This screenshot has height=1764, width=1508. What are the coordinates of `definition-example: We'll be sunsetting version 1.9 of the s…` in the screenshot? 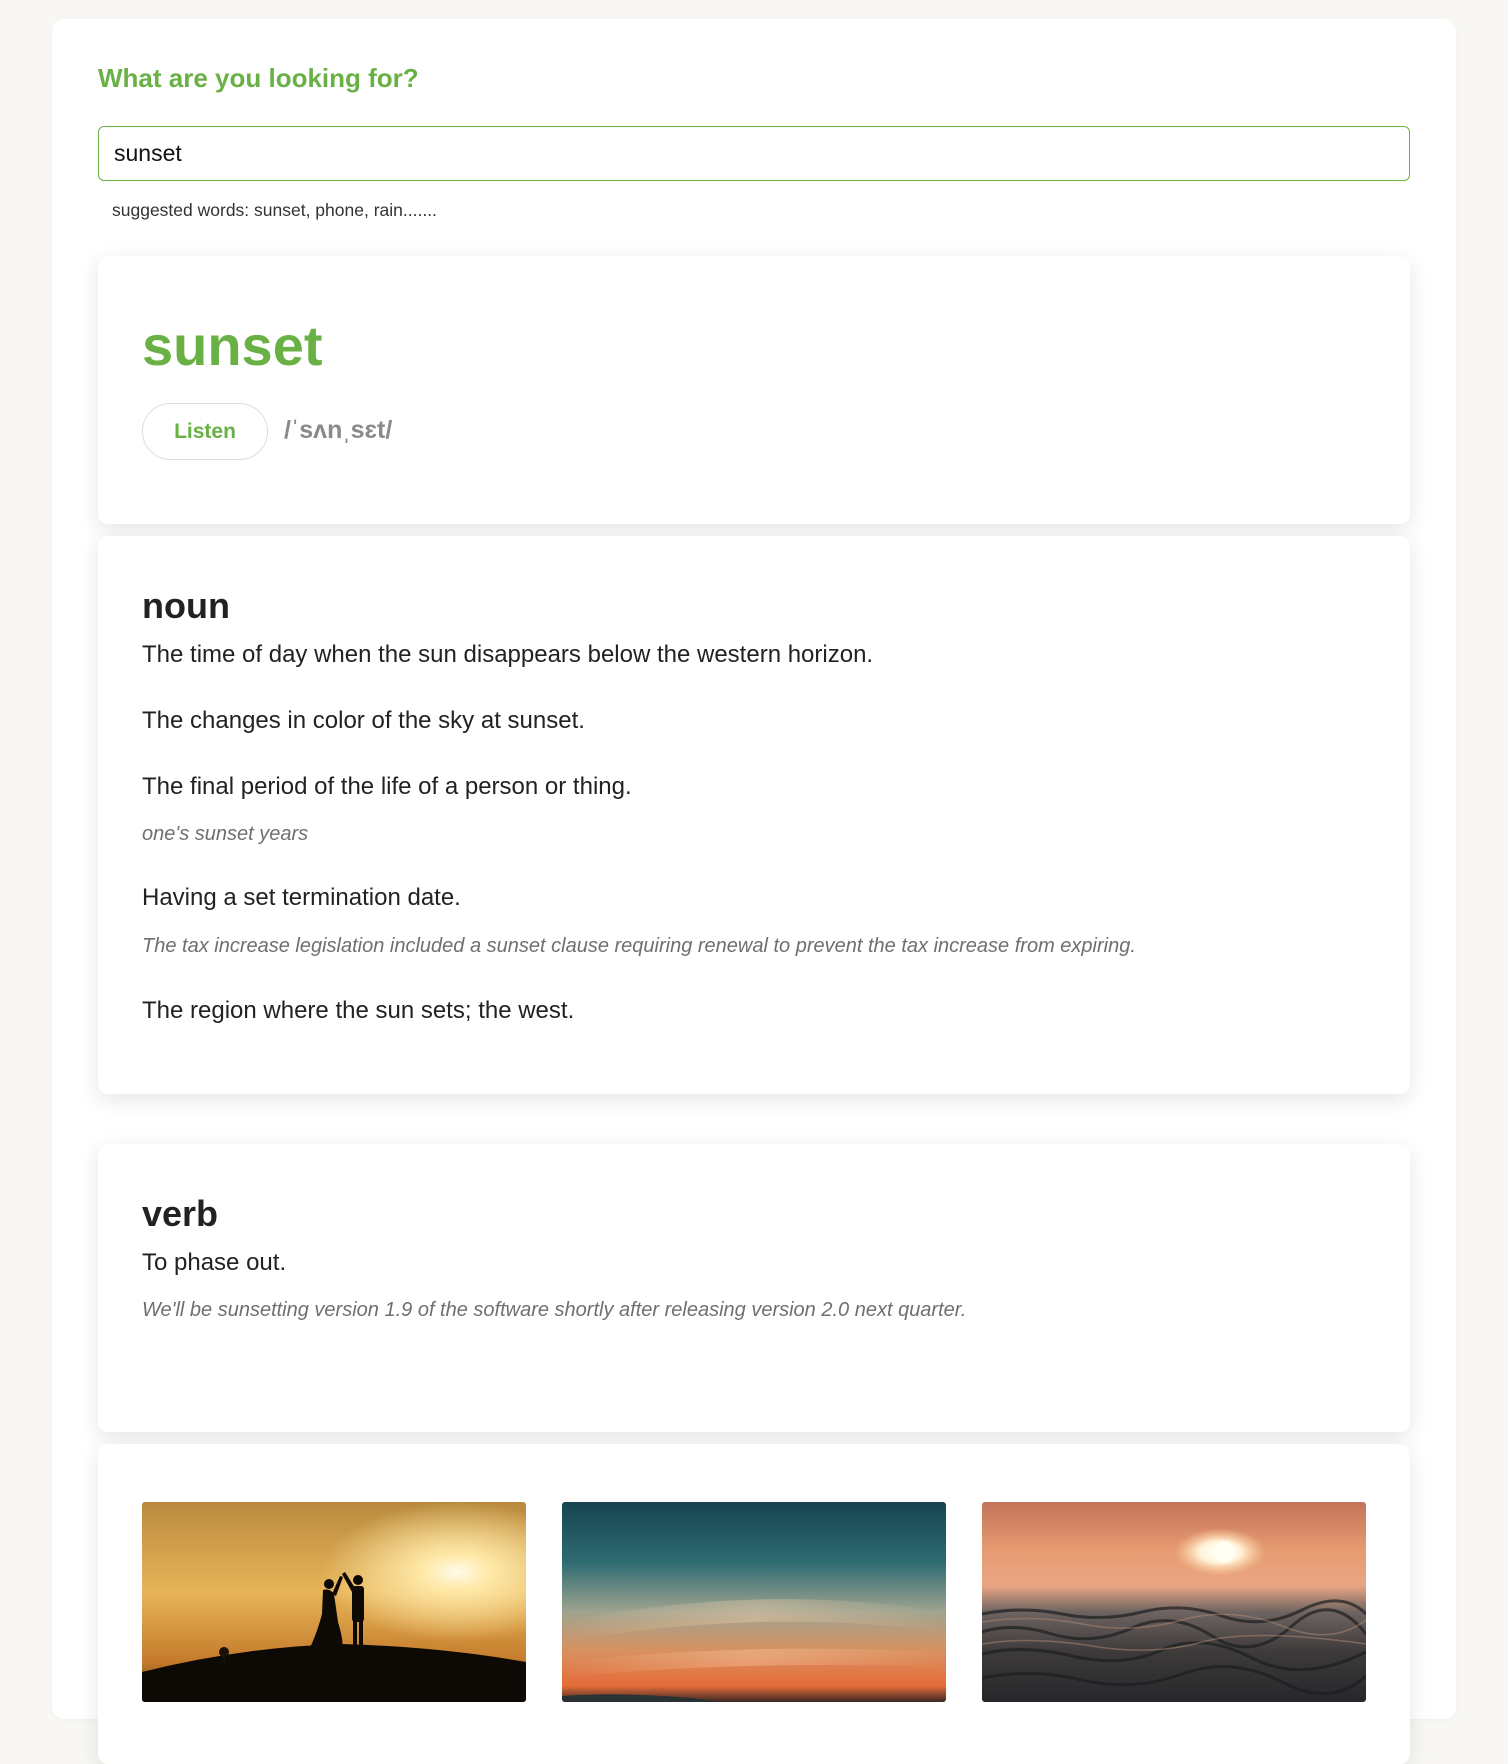 It's located at (554, 1310).